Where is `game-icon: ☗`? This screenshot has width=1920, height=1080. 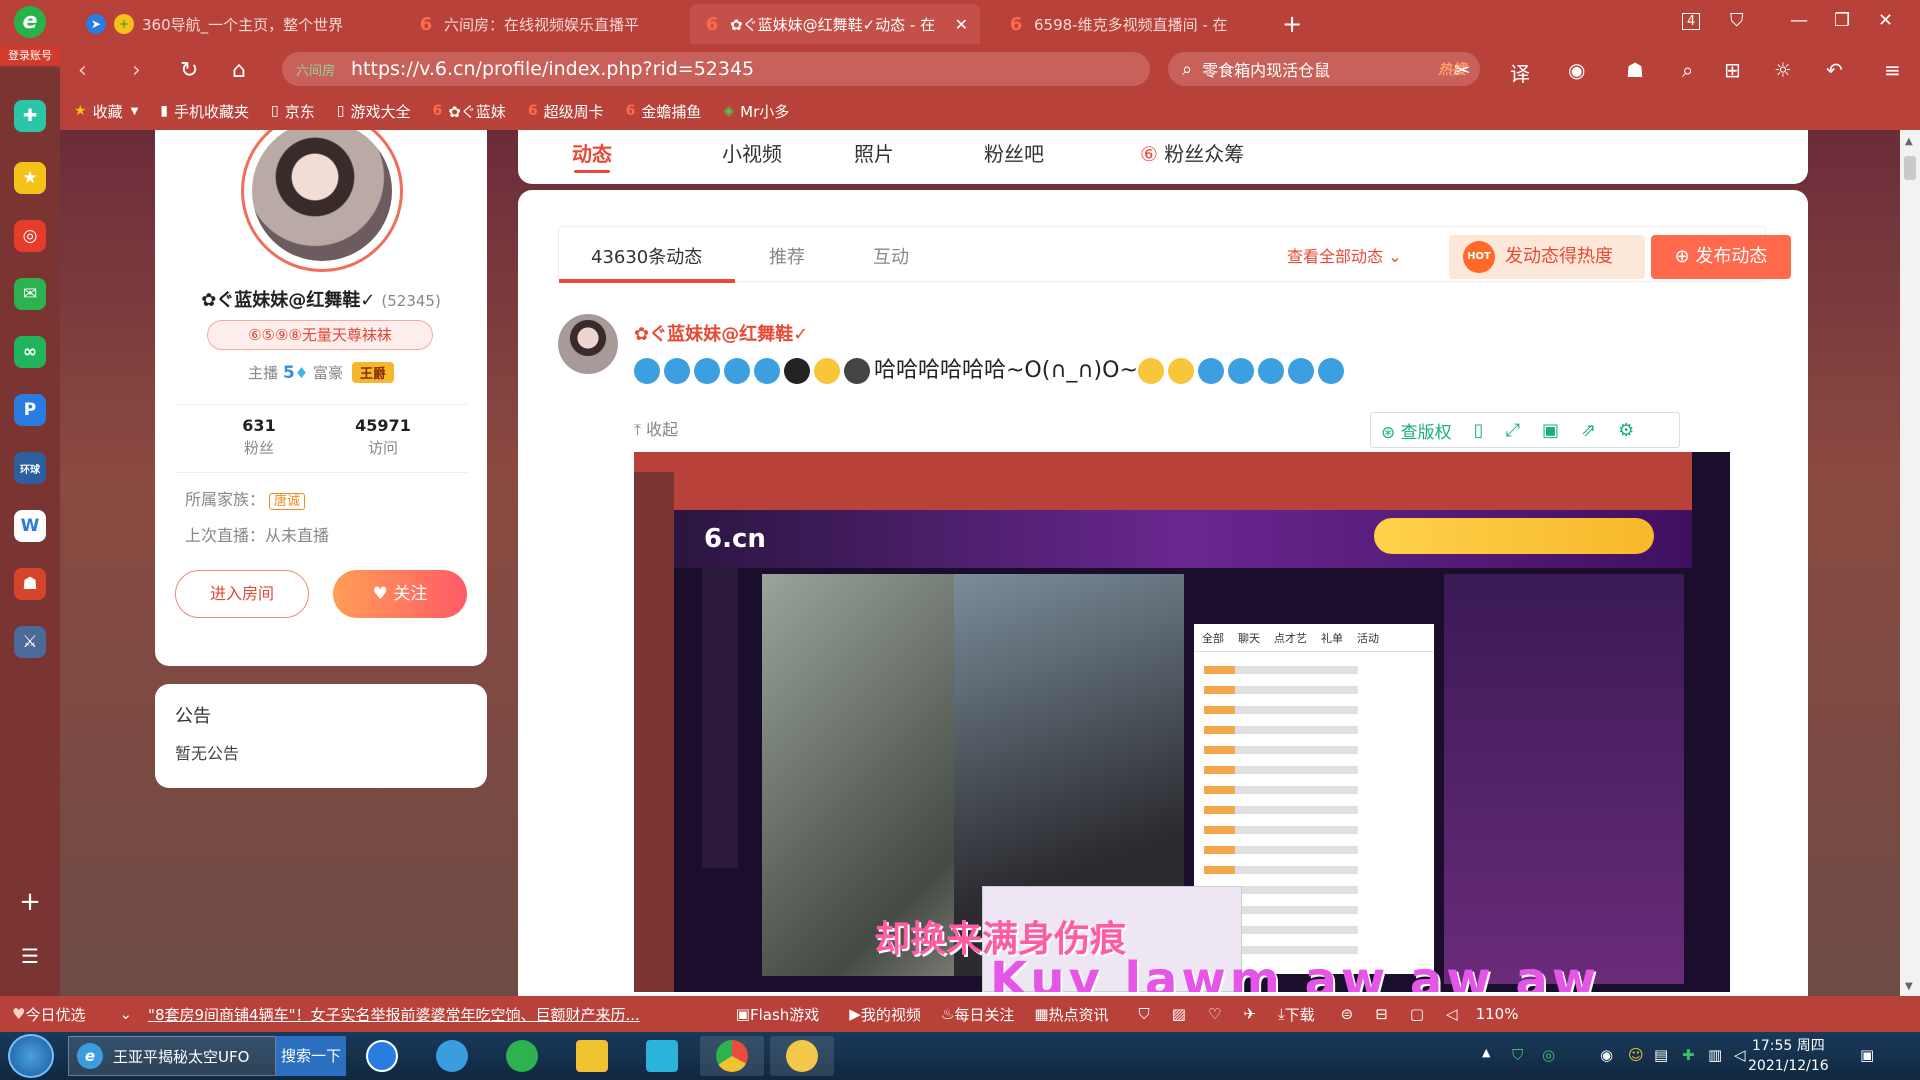 game-icon: ☗ is located at coordinates (1635, 70).